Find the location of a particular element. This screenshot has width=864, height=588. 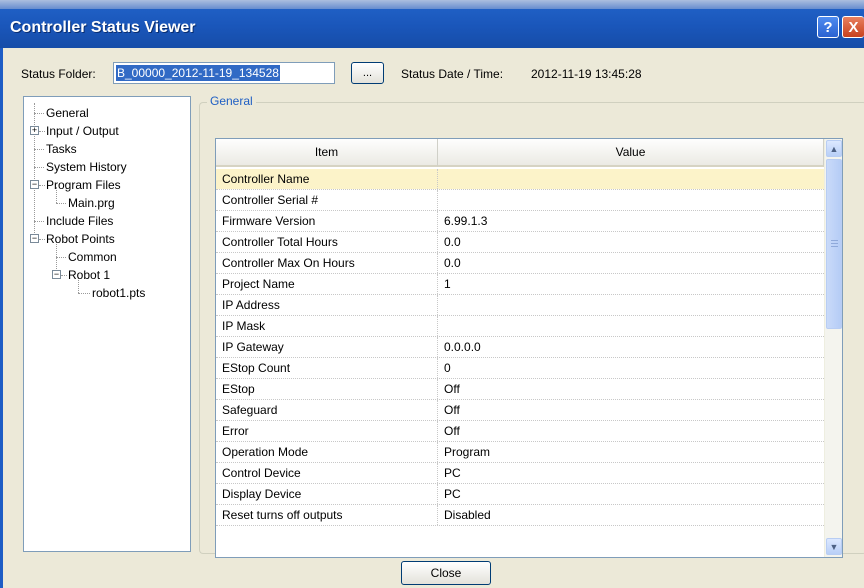

value-cell: 0 is located at coordinates (447, 368).